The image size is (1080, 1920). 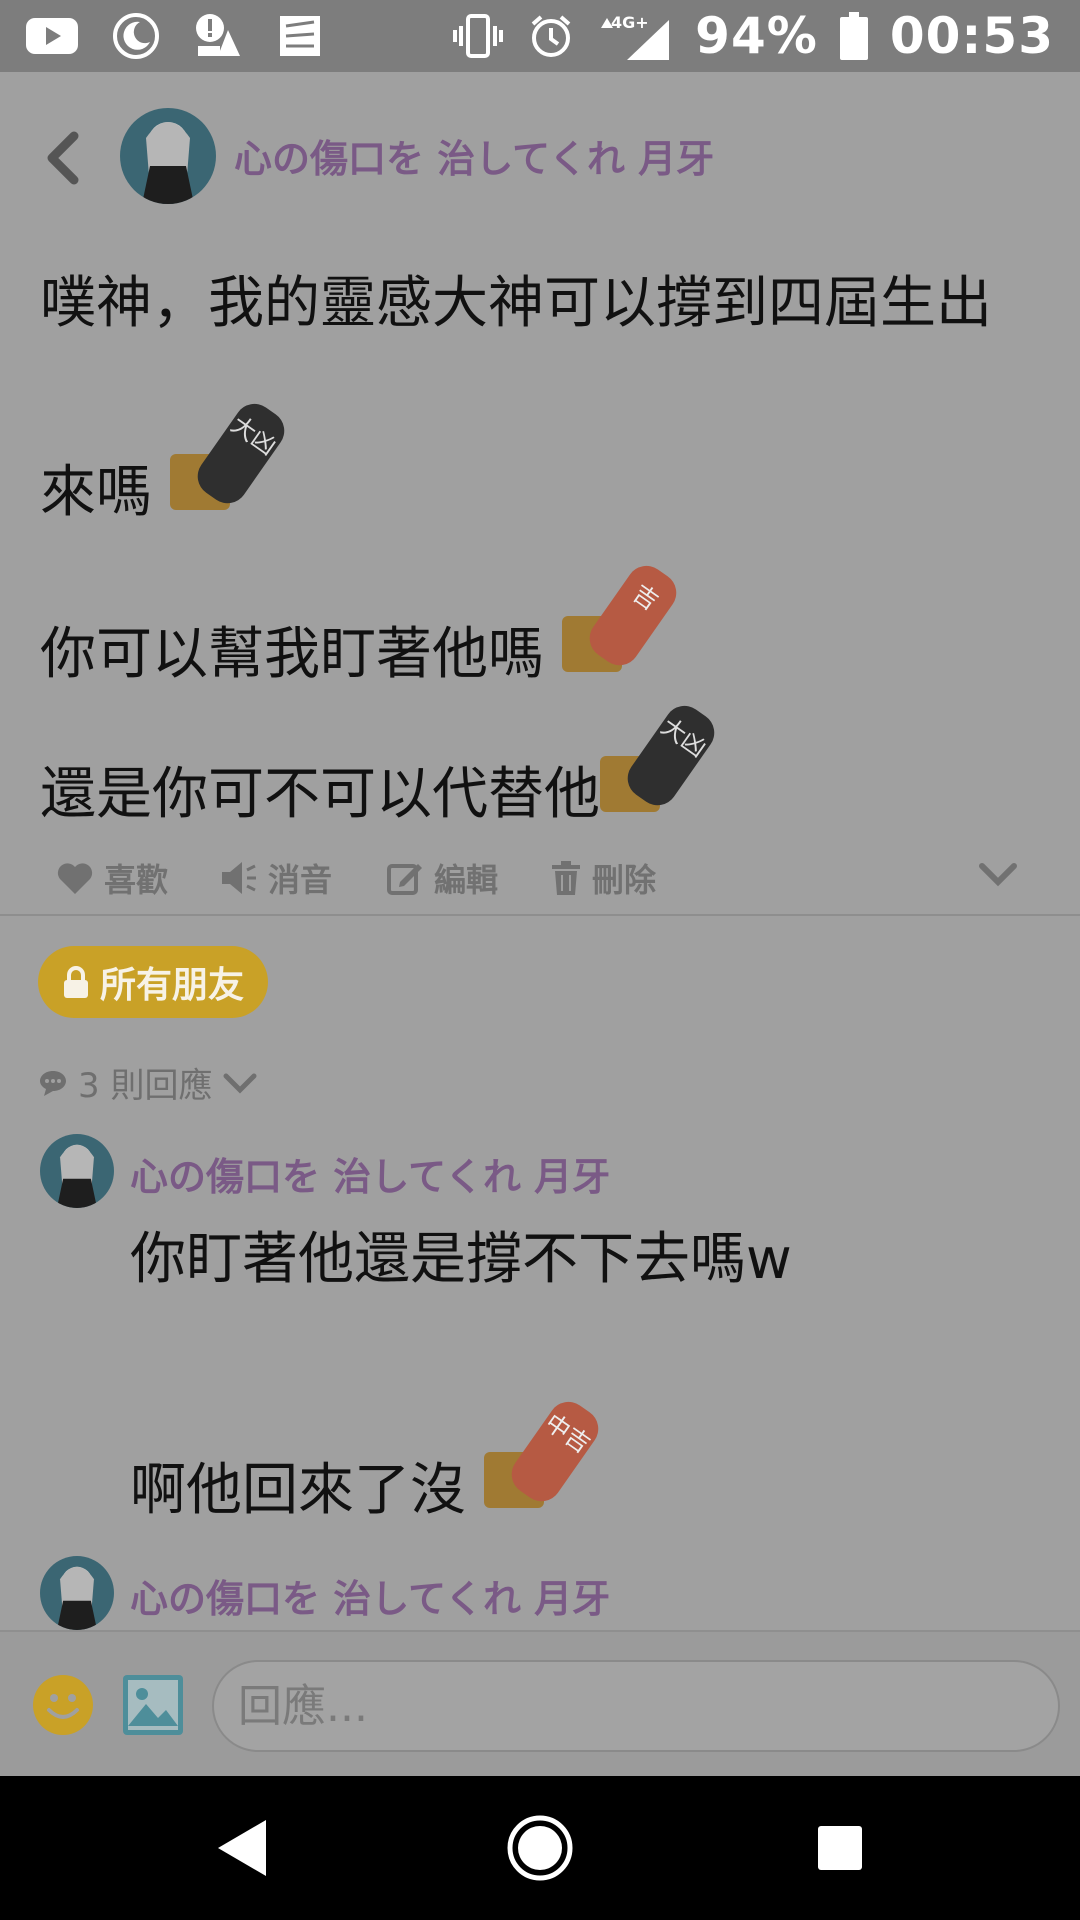 I want to click on author-name: 心の傷口を 治してくれ 月牙, so click(x=474, y=155).